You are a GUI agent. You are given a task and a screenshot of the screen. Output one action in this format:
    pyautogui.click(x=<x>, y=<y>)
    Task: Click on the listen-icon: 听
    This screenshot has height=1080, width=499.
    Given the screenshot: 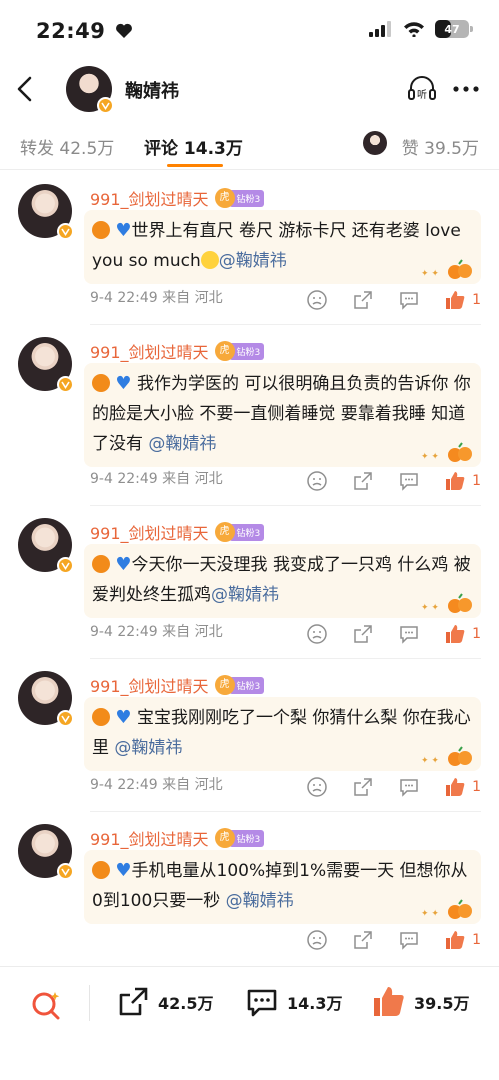 What is the action you would take?
    pyautogui.click(x=422, y=89)
    